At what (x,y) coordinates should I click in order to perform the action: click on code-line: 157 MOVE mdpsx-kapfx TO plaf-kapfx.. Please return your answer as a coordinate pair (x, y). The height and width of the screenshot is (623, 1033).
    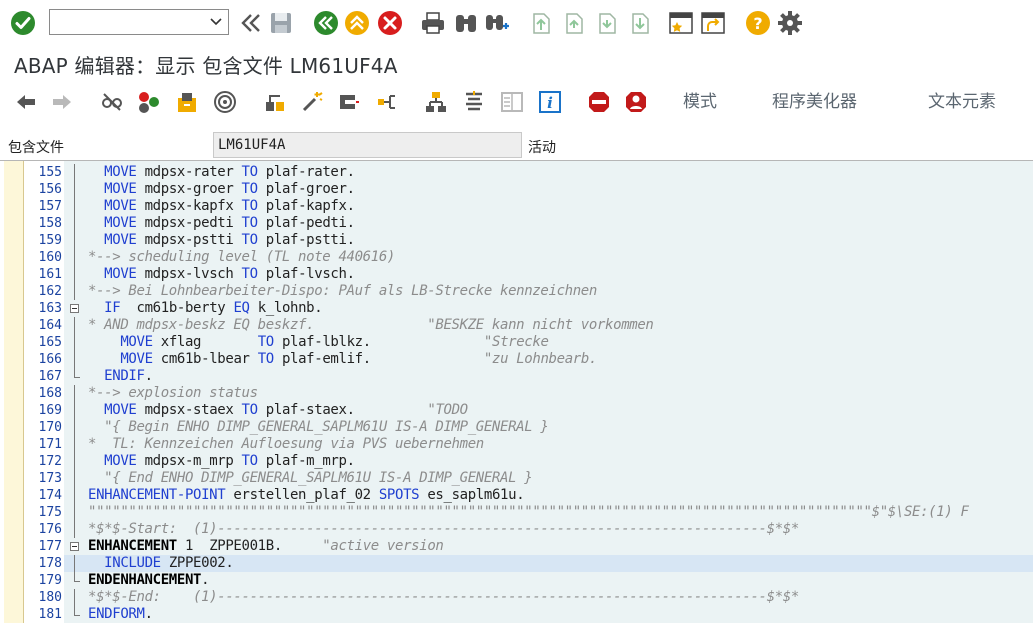
    Looking at the image, I should click on (516, 206).